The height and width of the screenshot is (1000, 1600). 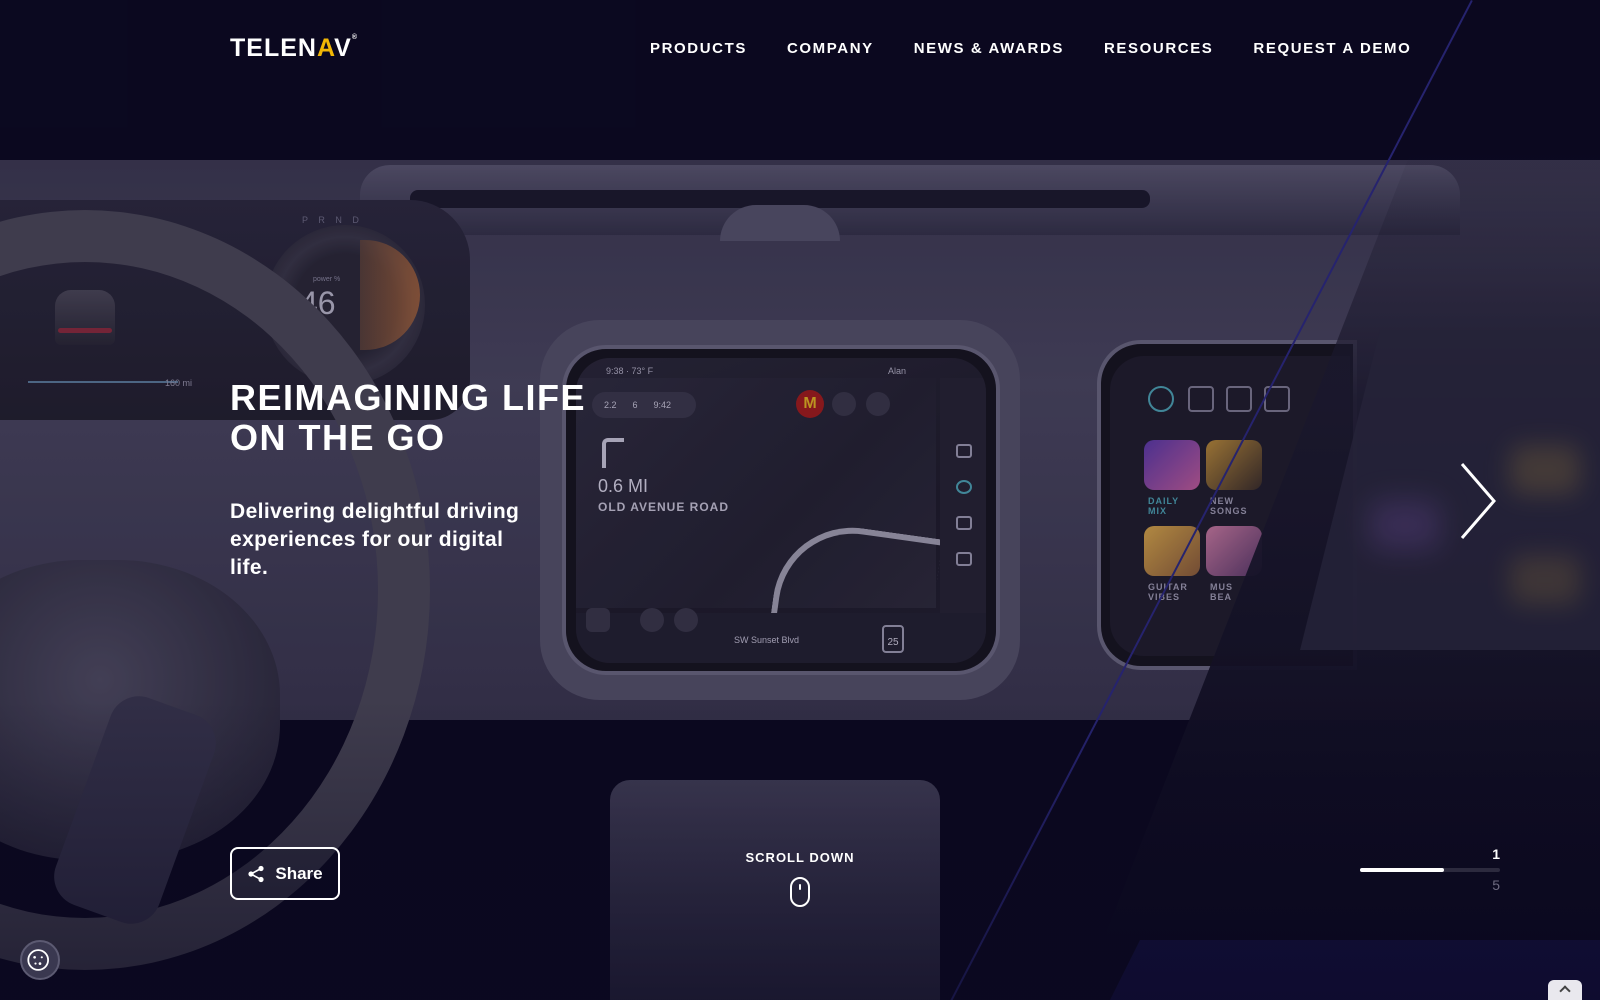 I want to click on share-icon, so click(x=256, y=873).